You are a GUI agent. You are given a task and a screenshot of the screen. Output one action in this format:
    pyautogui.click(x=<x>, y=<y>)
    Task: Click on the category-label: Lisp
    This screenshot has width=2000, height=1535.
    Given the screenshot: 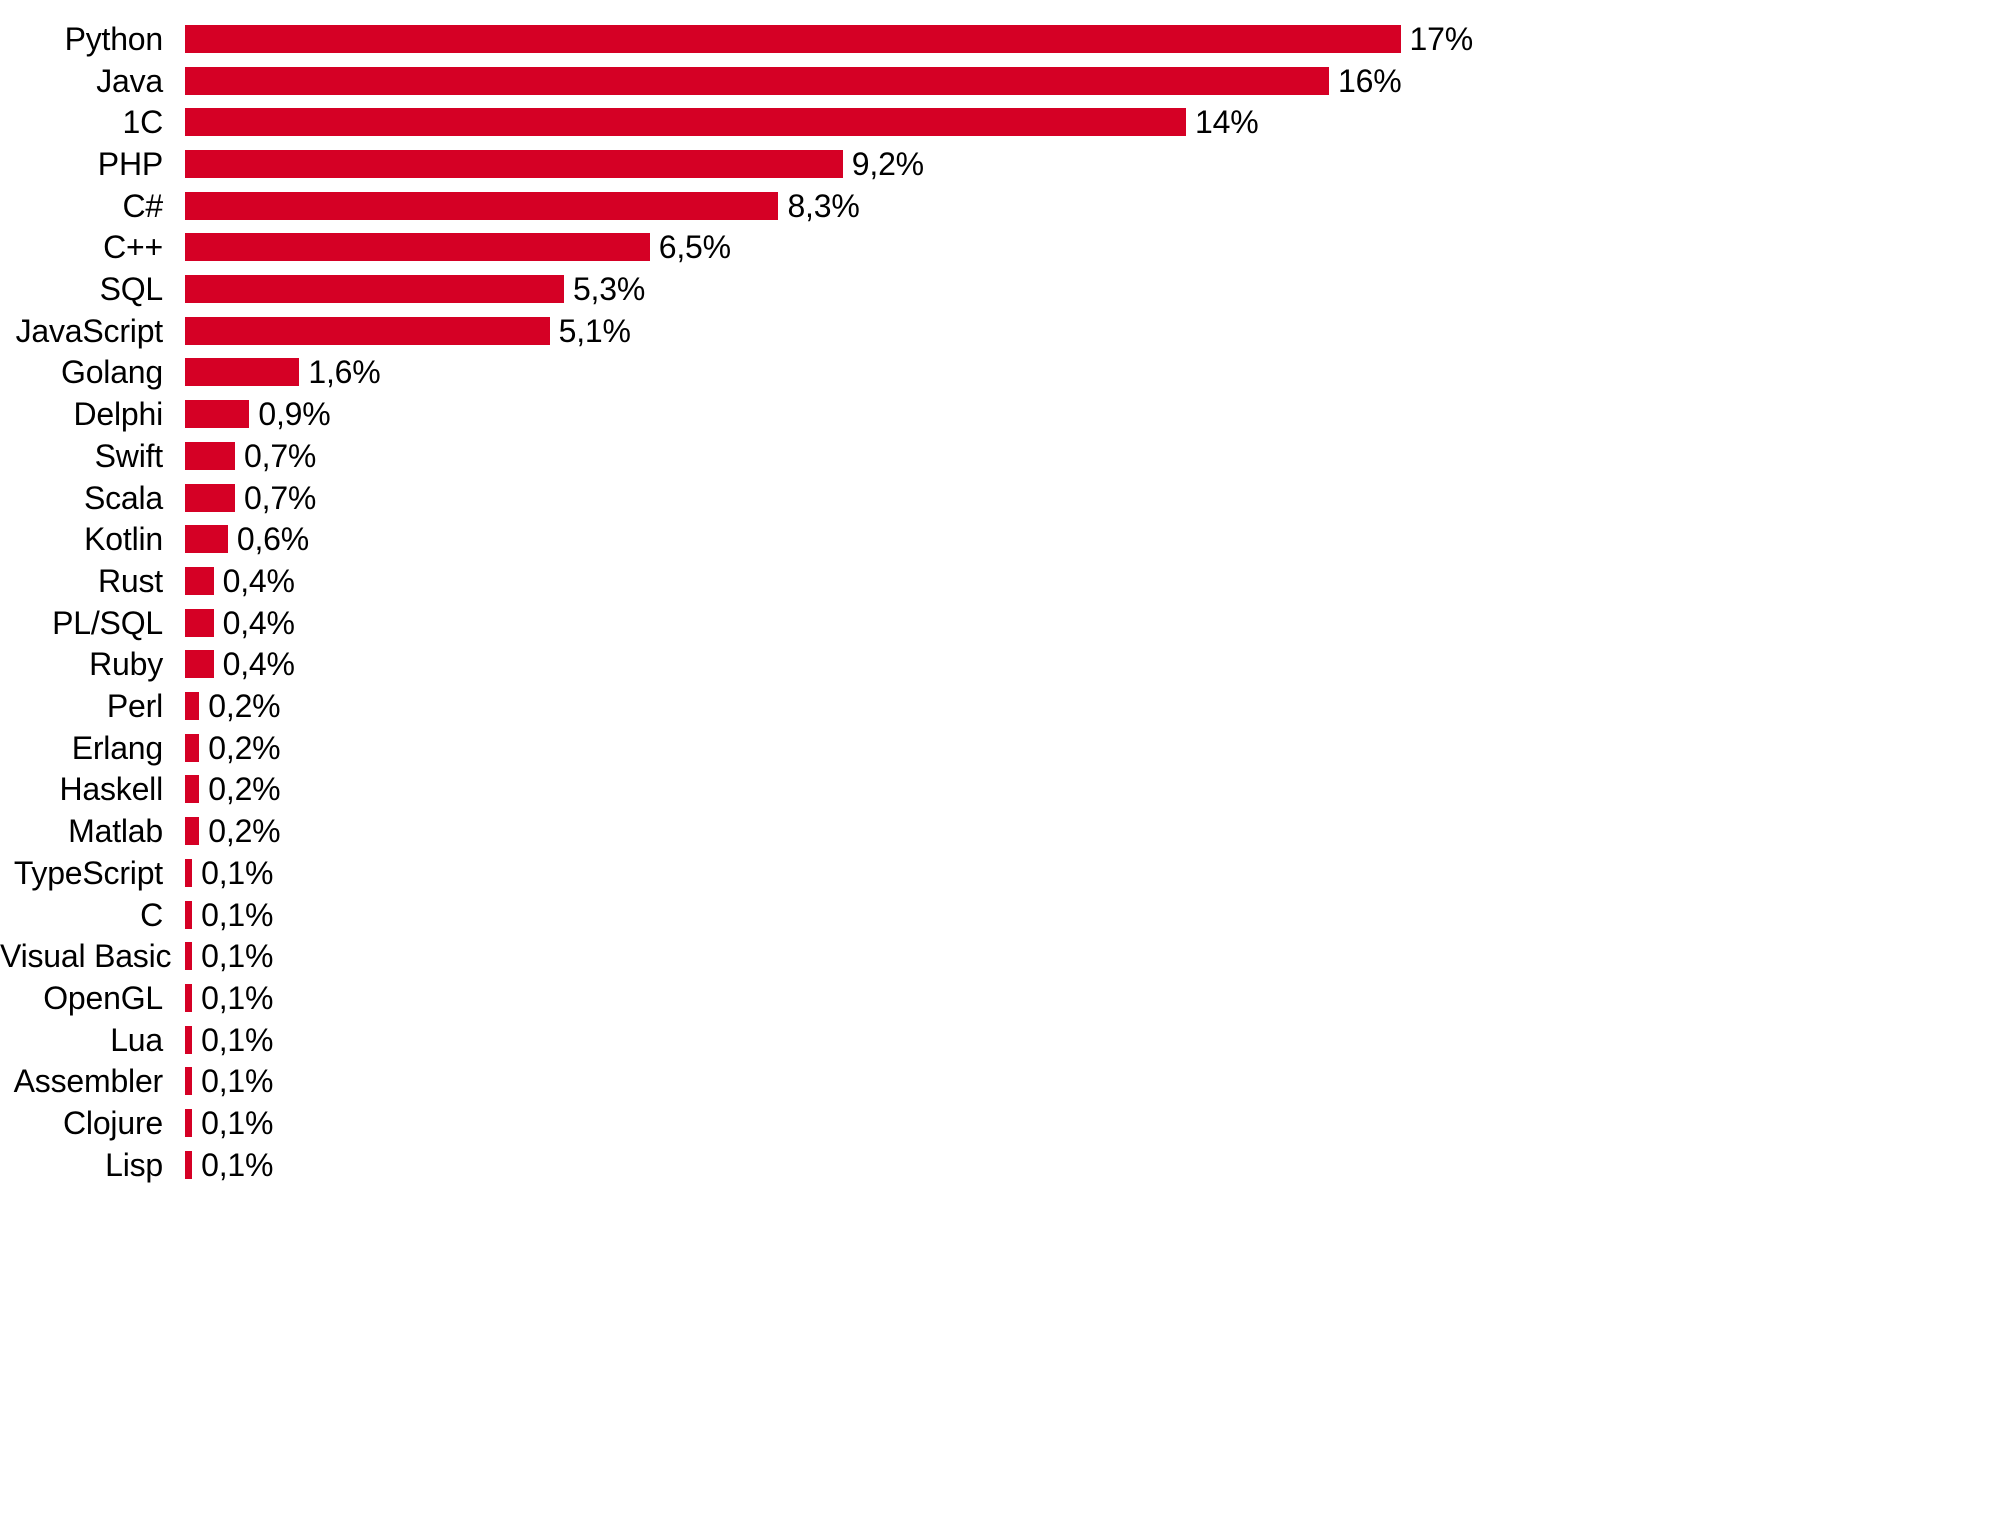 What is the action you would take?
    pyautogui.click(x=134, y=1164)
    